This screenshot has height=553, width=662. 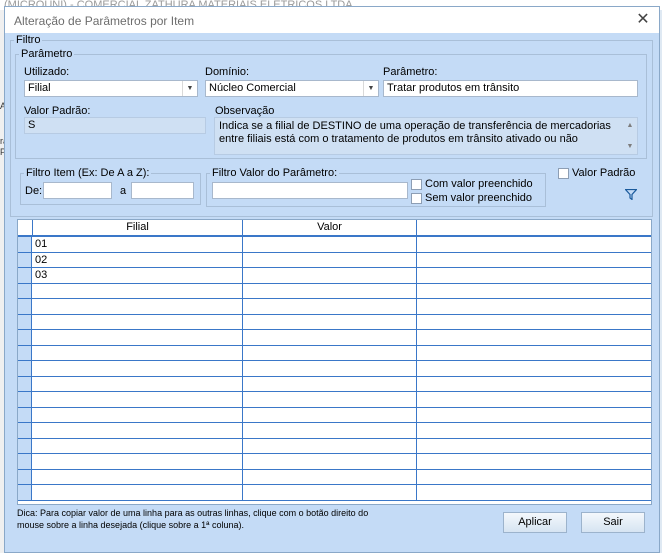 I want to click on table-row: 03, so click(x=334, y=276).